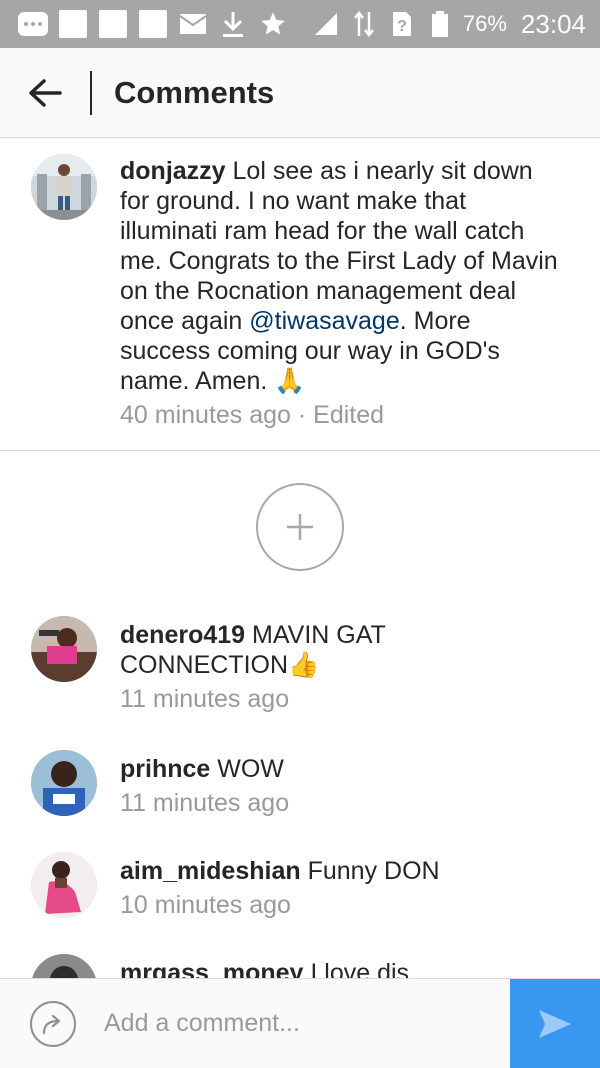  Describe the element at coordinates (340, 888) in the screenshot. I see `comment-body: aim_mideshian Funny DON 10 minutes ago` at that location.